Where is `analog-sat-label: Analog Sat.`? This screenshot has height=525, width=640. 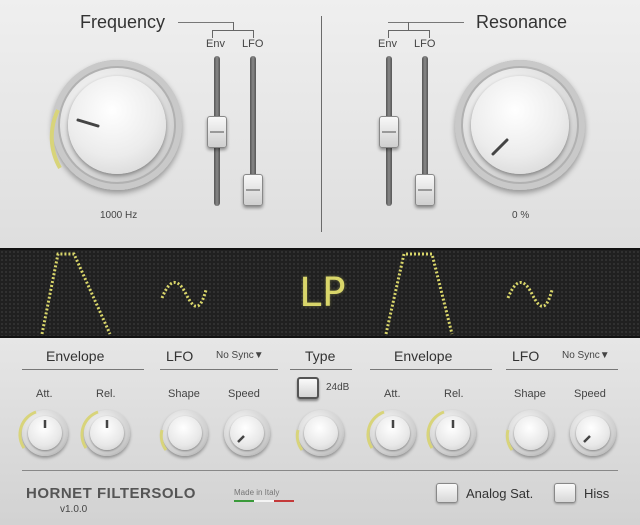 analog-sat-label: Analog Sat. is located at coordinates (500, 493).